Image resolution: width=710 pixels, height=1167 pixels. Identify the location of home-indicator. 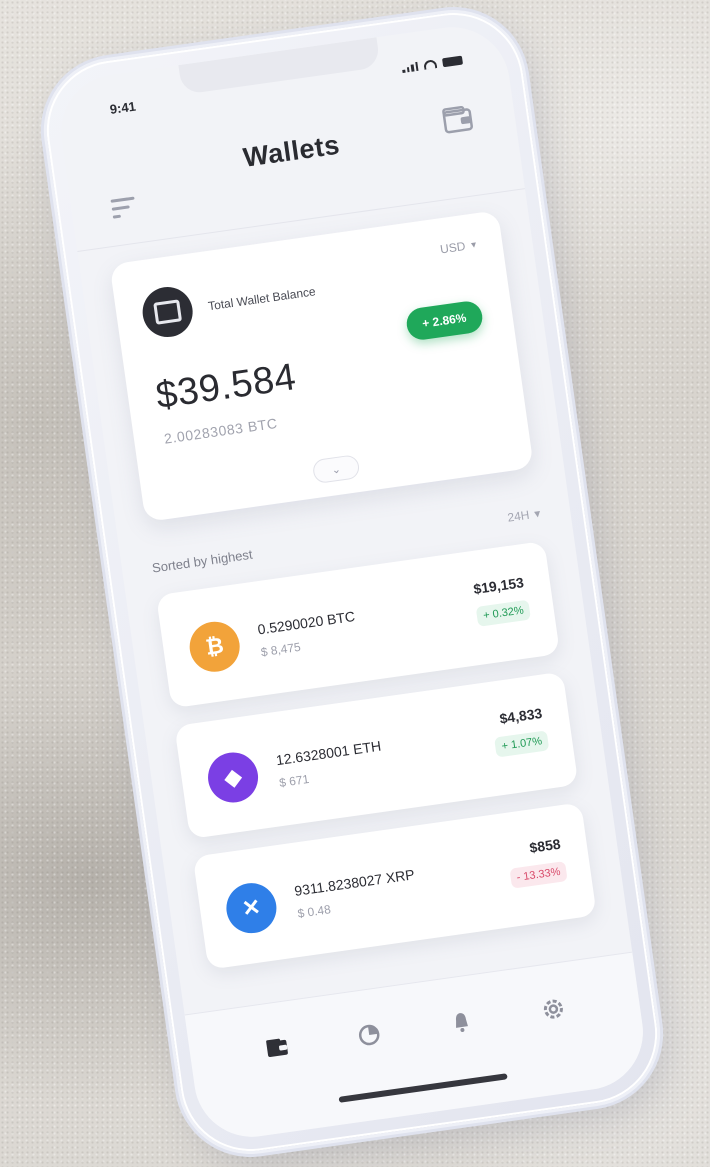
(423, 1088).